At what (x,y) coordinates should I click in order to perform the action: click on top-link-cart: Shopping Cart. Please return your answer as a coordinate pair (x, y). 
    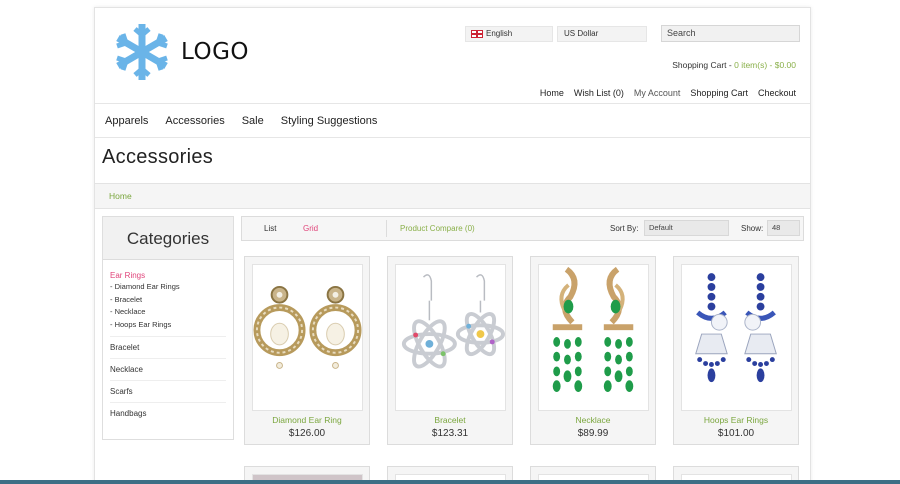
    Looking at the image, I should click on (719, 93).